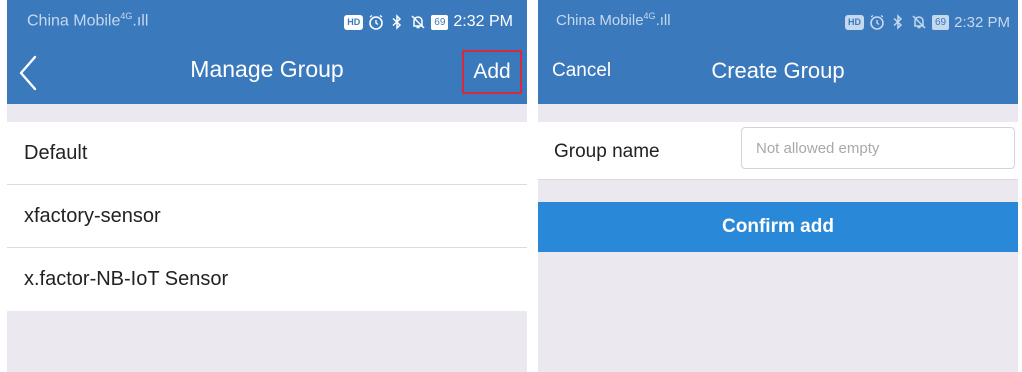 The width and height of the screenshot is (1022, 372). I want to click on page-title: Manage Group, so click(267, 69).